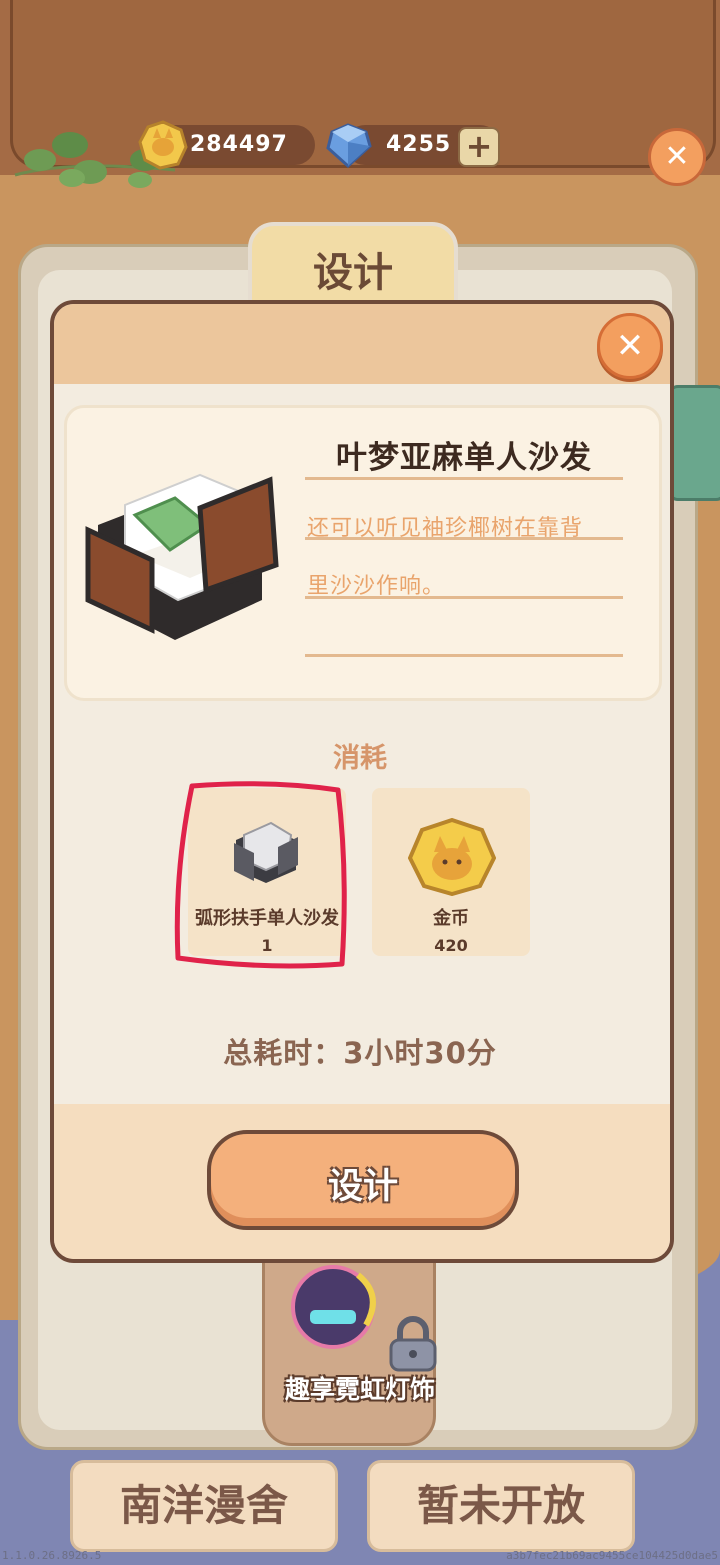 Image resolution: width=720 pixels, height=1565 pixels. Describe the element at coordinates (694, 443) in the screenshot. I see `side-green-tab` at that location.